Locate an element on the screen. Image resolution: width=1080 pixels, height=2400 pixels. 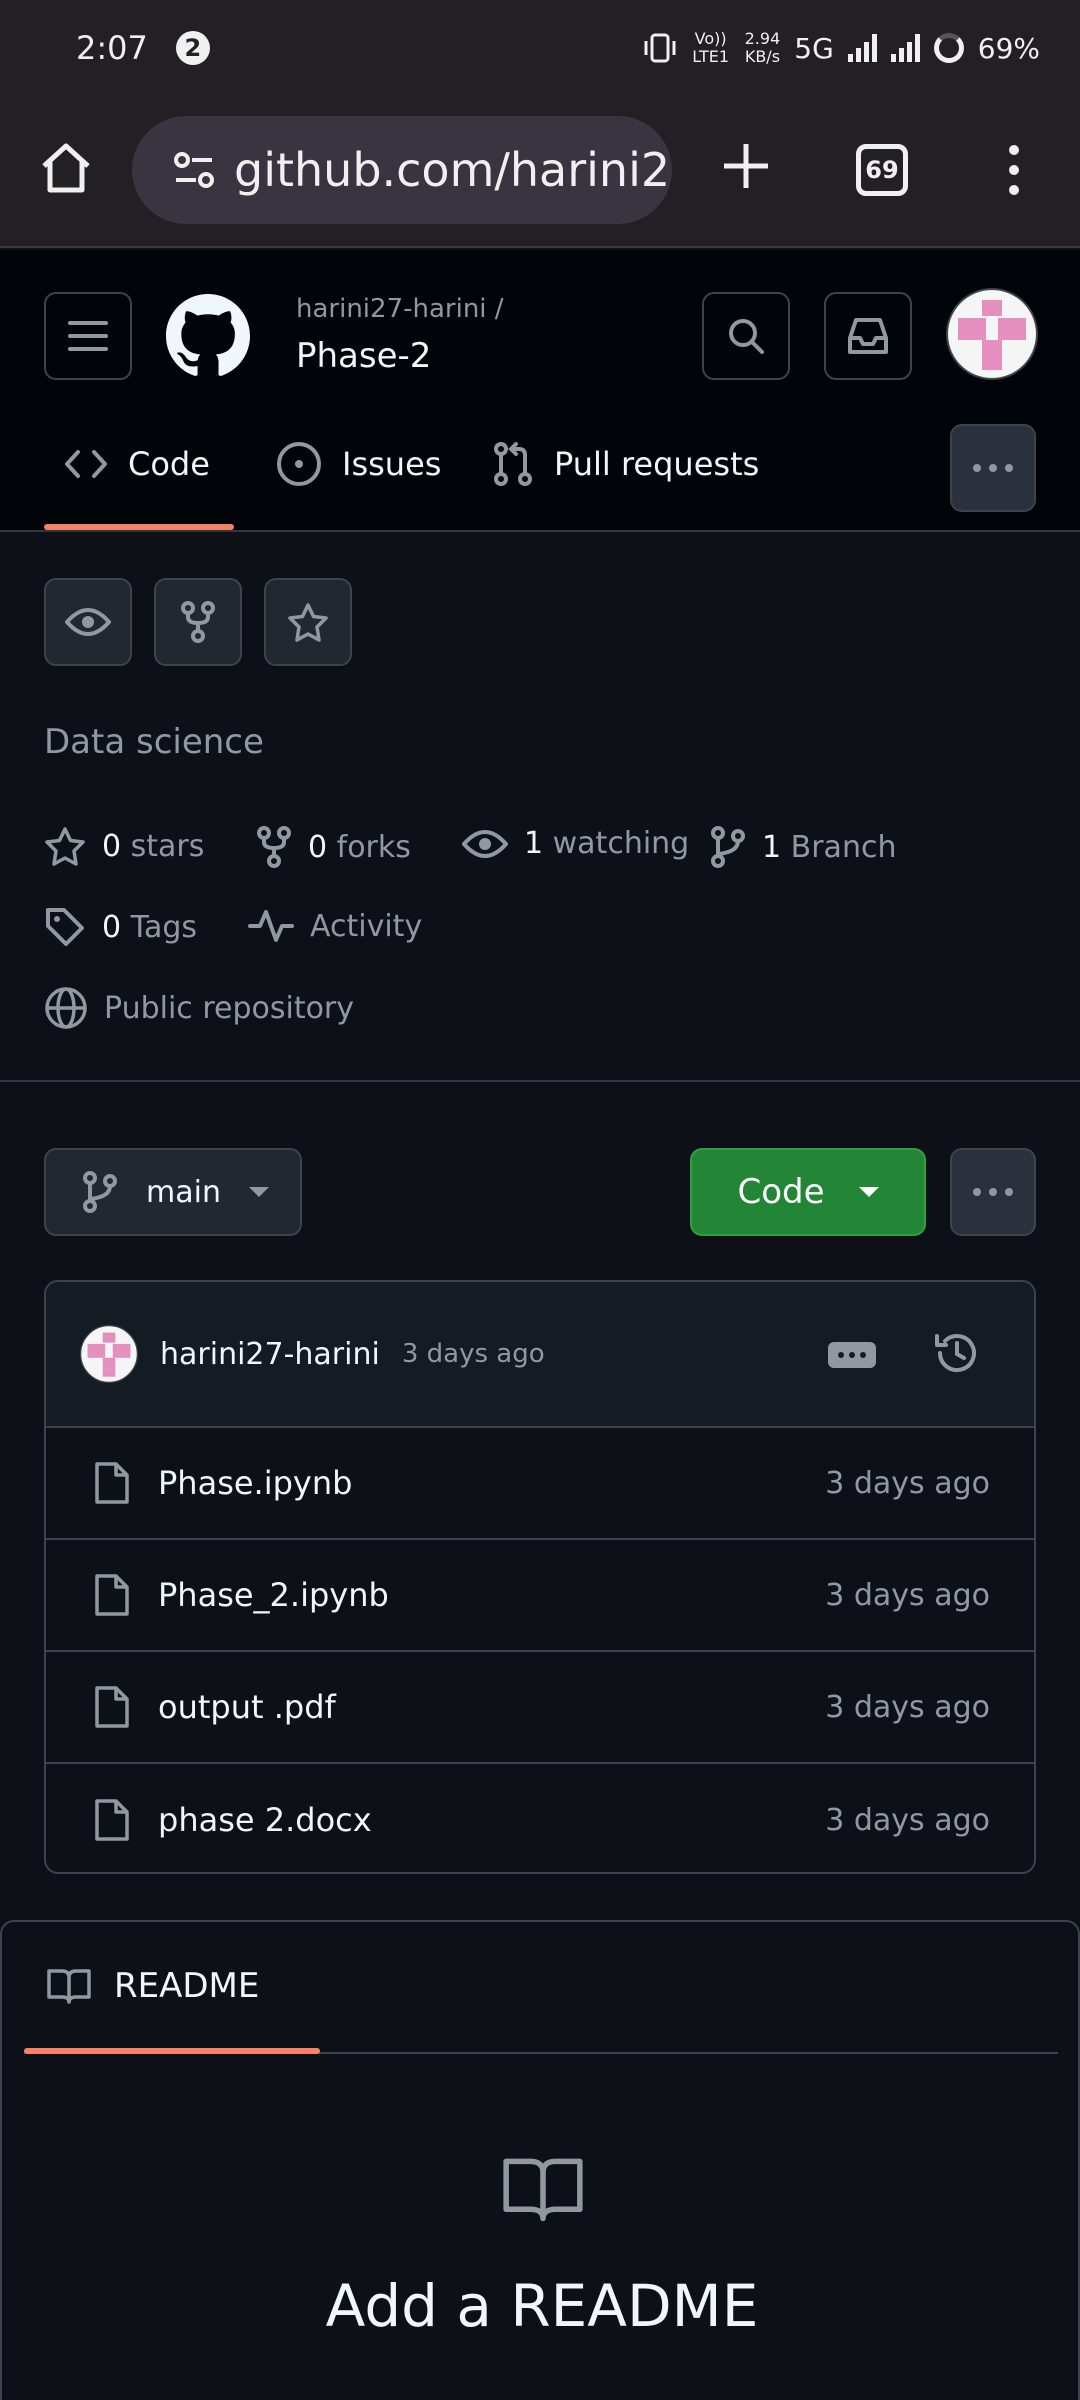
stars-link: 0 stars is located at coordinates (124, 846).